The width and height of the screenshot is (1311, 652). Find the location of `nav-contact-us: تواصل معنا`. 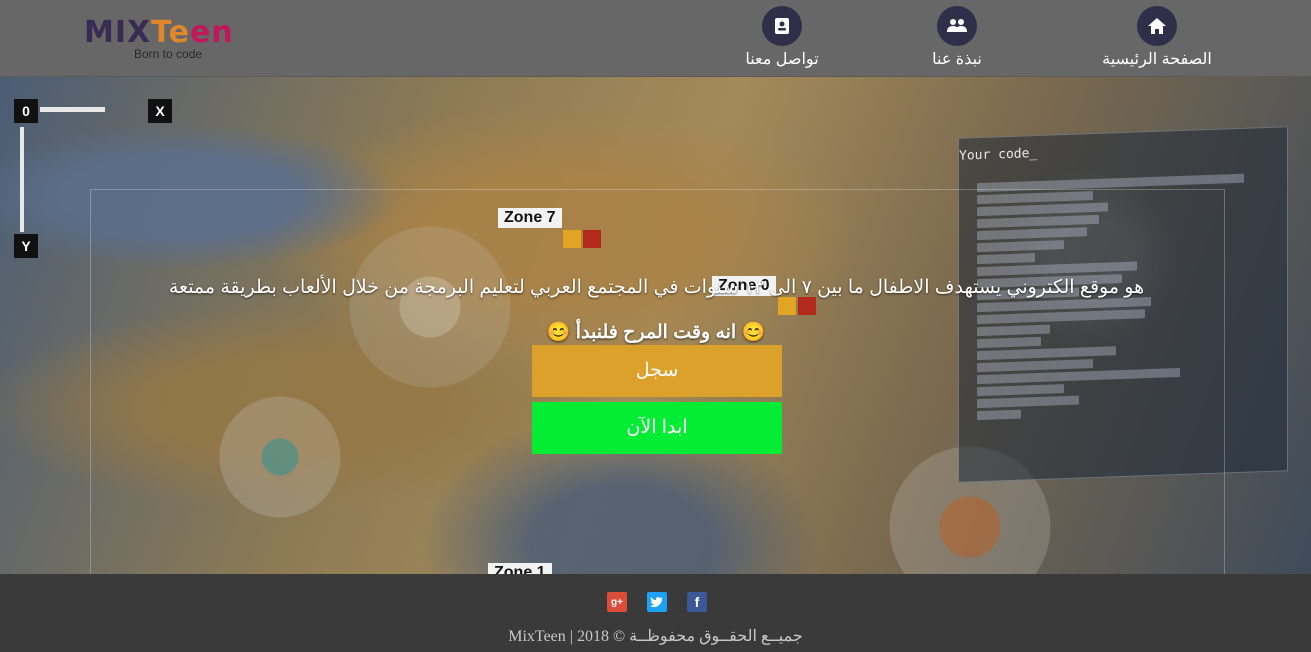

nav-contact-us: تواصل معنا is located at coordinates (782, 38).